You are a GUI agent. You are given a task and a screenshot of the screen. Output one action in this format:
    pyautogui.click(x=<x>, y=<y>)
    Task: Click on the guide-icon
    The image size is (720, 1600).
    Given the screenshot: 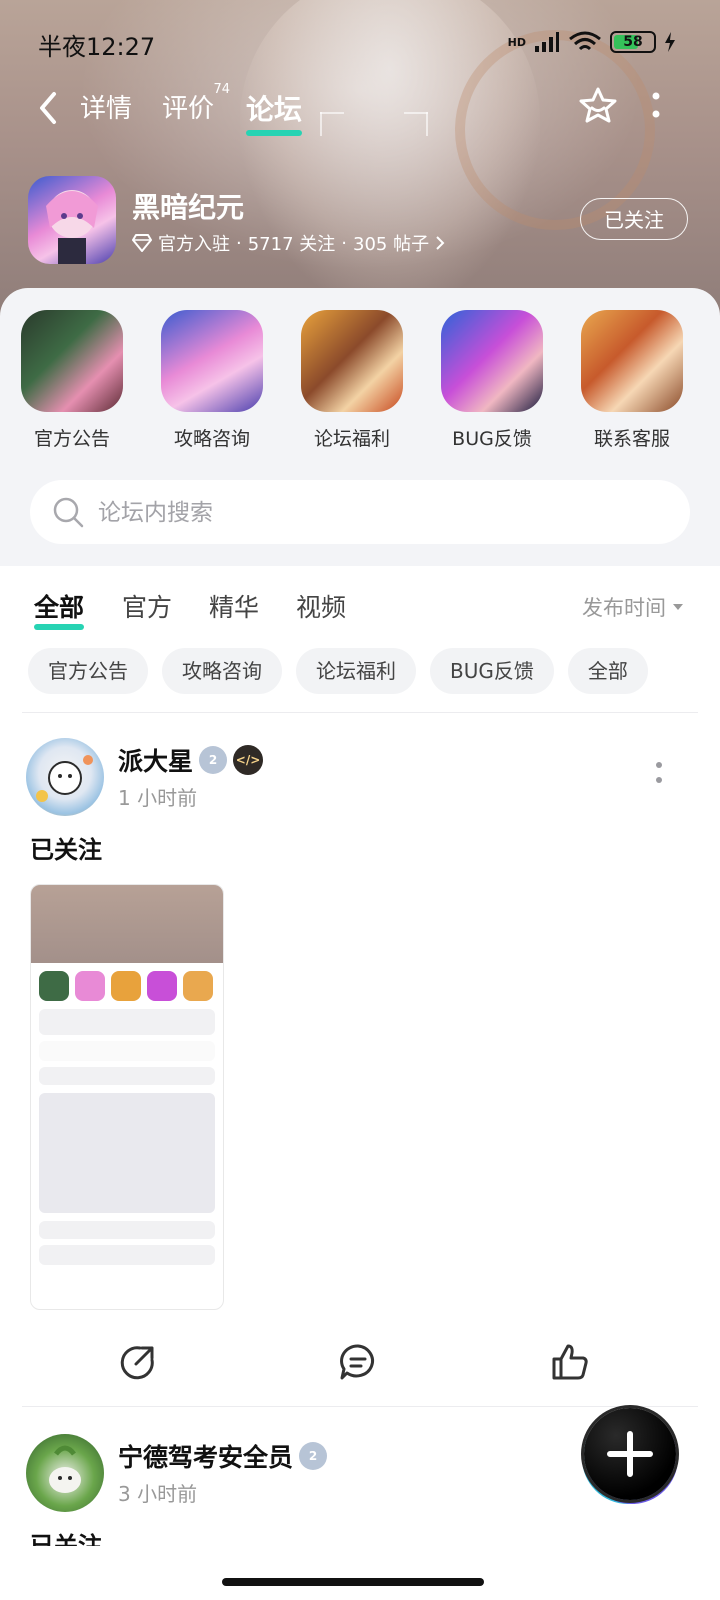 What is the action you would take?
    pyautogui.click(x=212, y=361)
    